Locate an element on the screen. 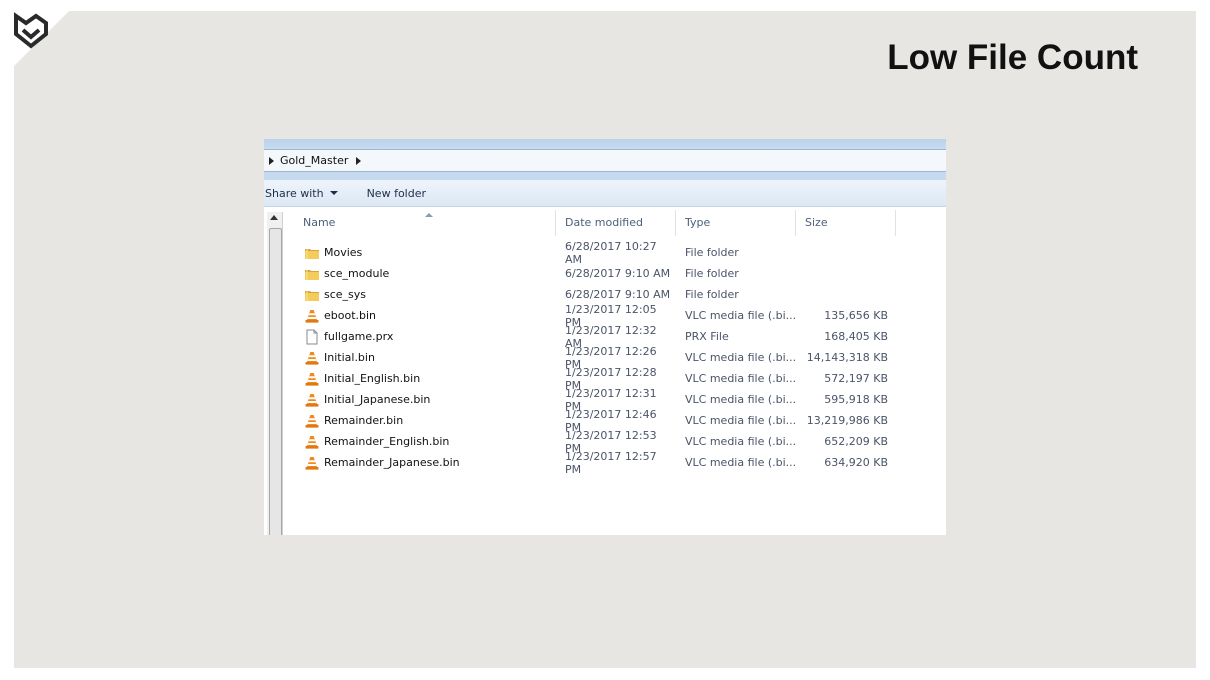 This screenshot has width=1210, height=680. column-header-name: Name is located at coordinates (425, 223).